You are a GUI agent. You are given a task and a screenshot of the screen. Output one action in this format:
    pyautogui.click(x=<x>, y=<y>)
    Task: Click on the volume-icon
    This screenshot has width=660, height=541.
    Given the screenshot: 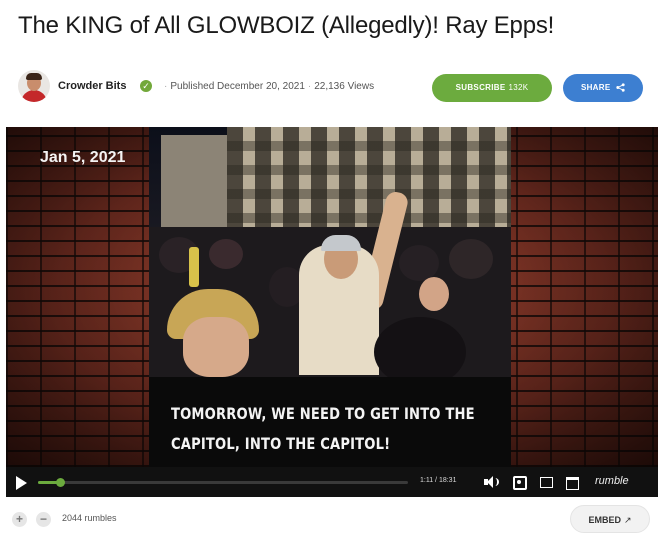 What is the action you would take?
    pyautogui.click(x=491, y=482)
    